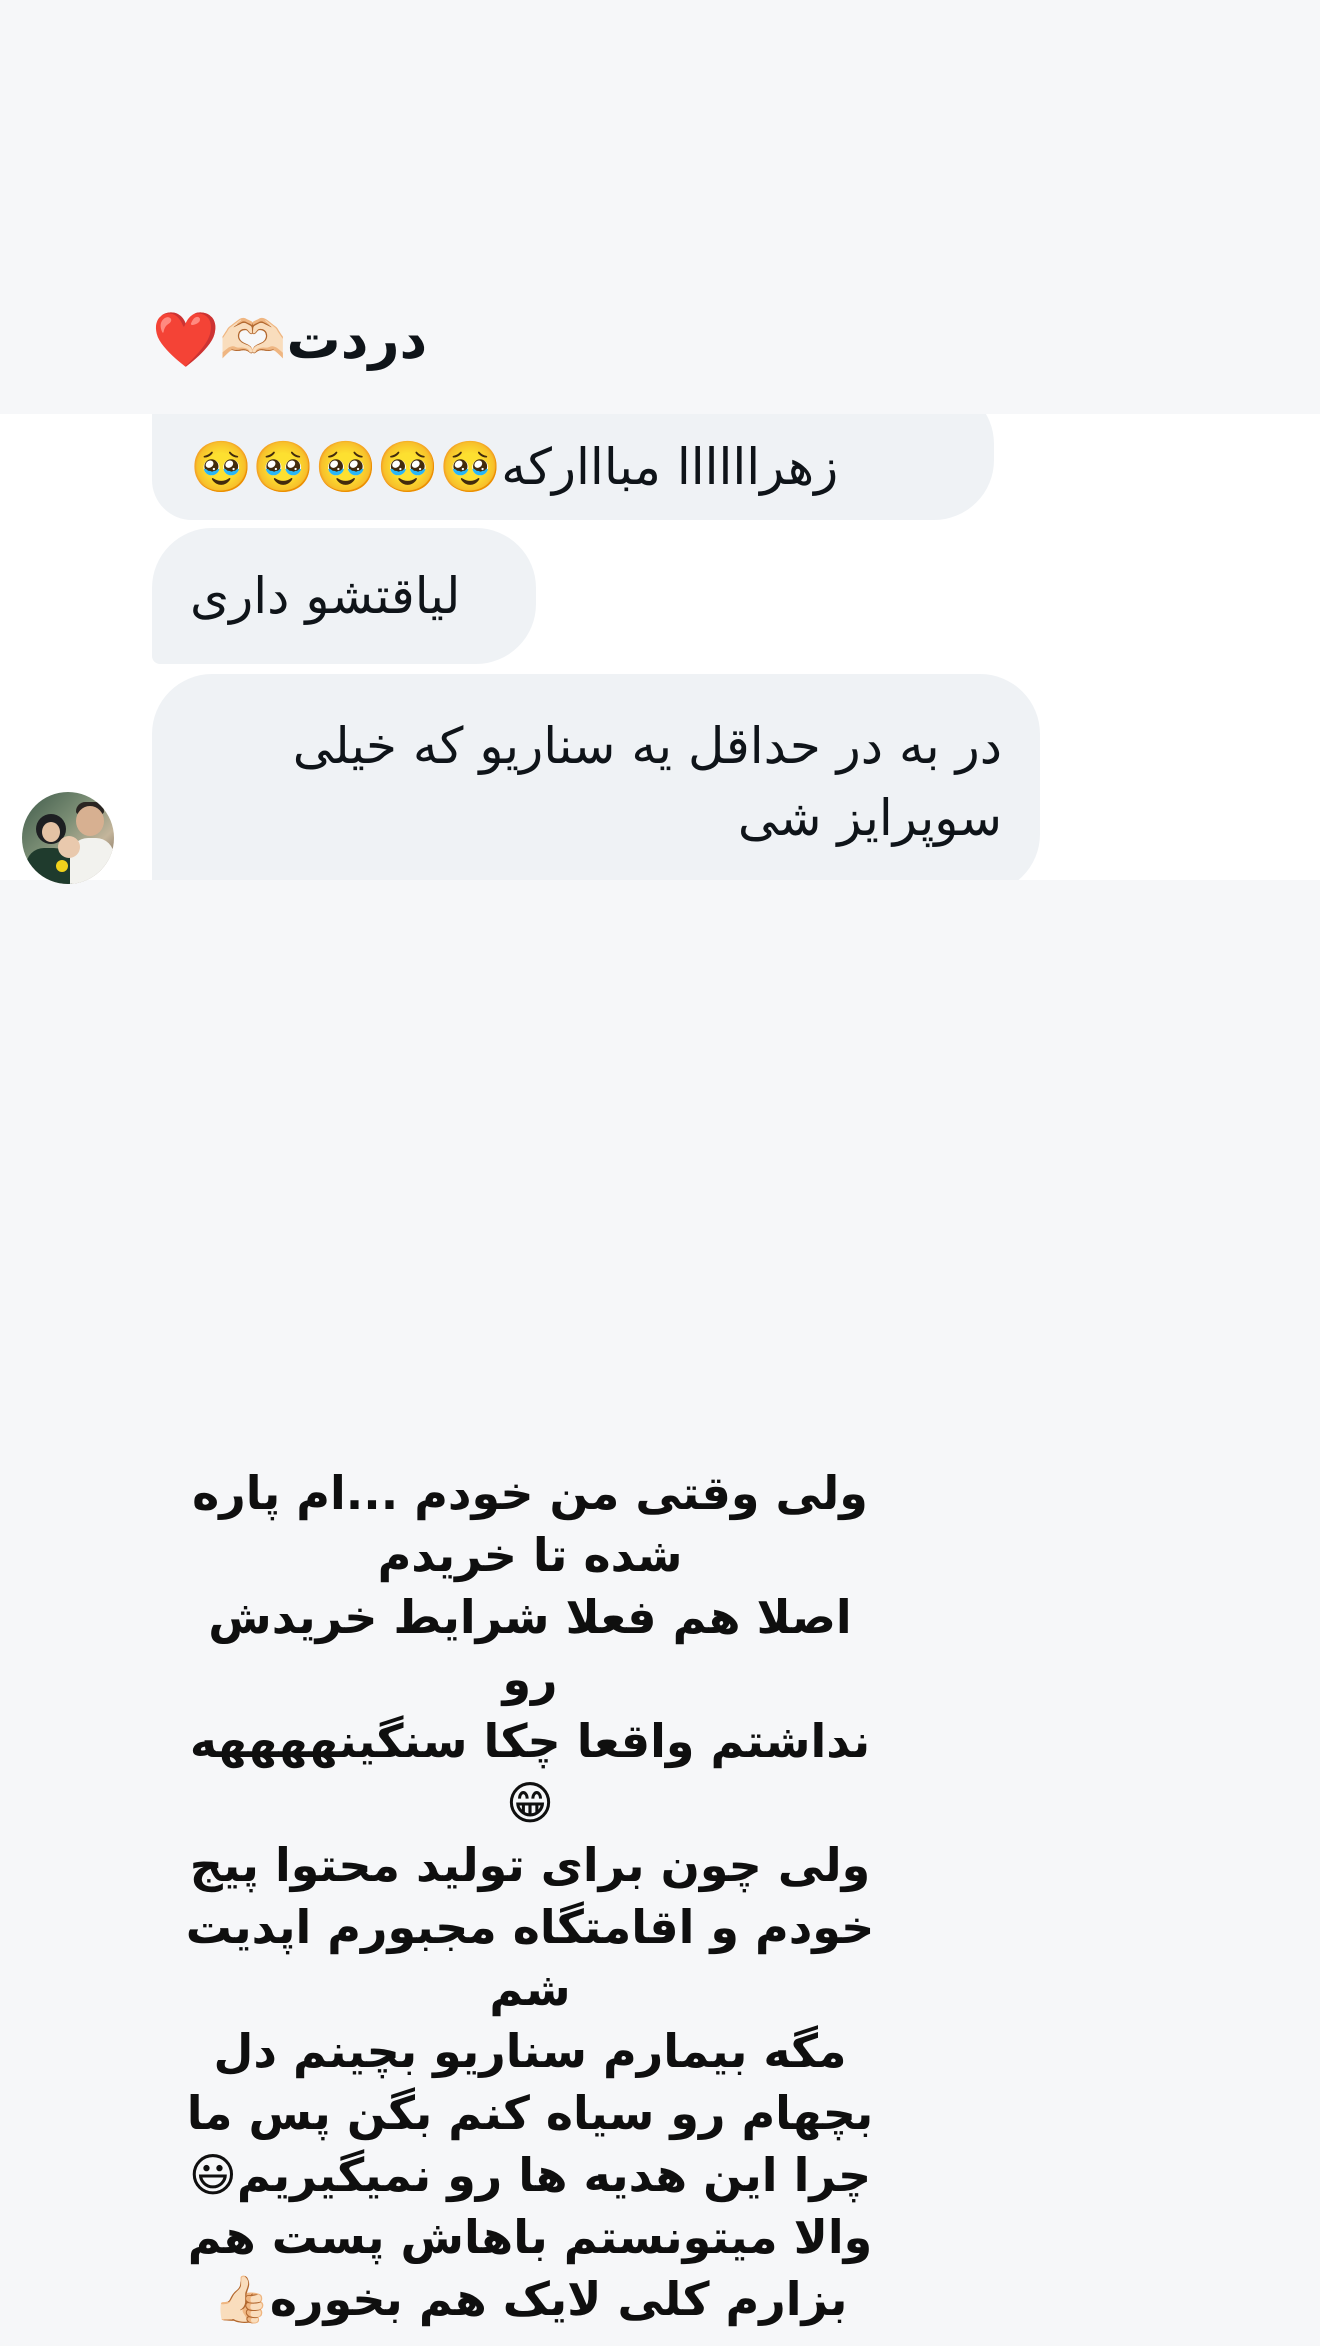 This screenshot has width=1320, height=2346. What do you see at coordinates (869, 818) in the screenshot?
I see `message-text-line: سوپرایز شی` at bounding box center [869, 818].